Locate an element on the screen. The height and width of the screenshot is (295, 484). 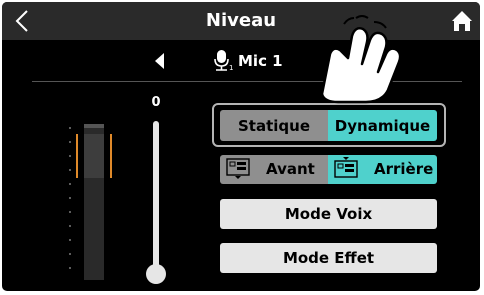
rear-button: Arrière is located at coordinates (382, 169).